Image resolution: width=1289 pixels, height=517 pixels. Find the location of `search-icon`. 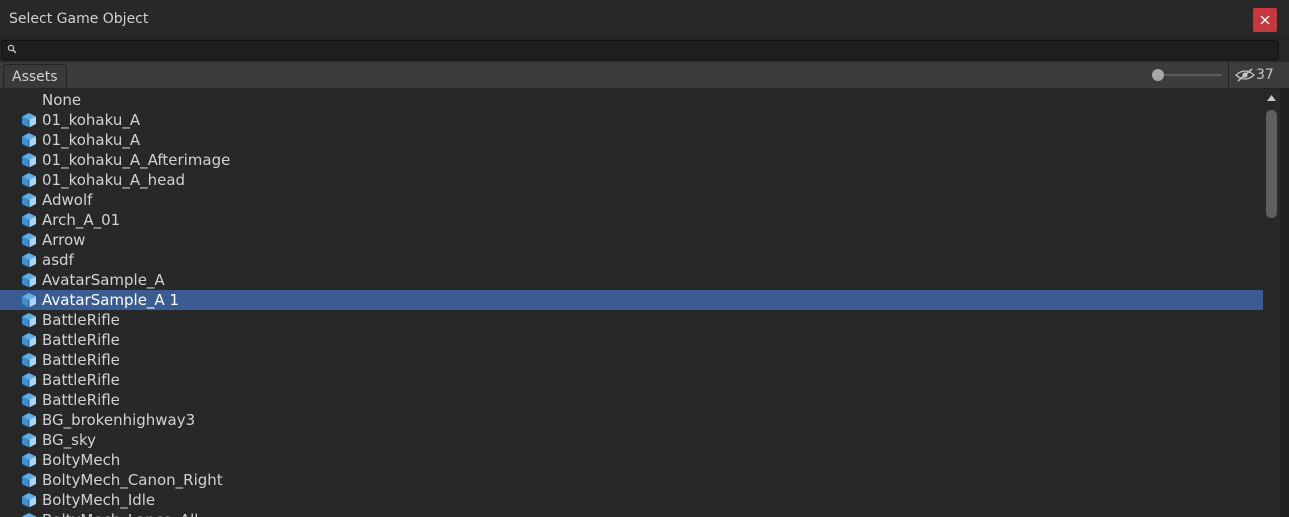

search-icon is located at coordinates (12, 49).